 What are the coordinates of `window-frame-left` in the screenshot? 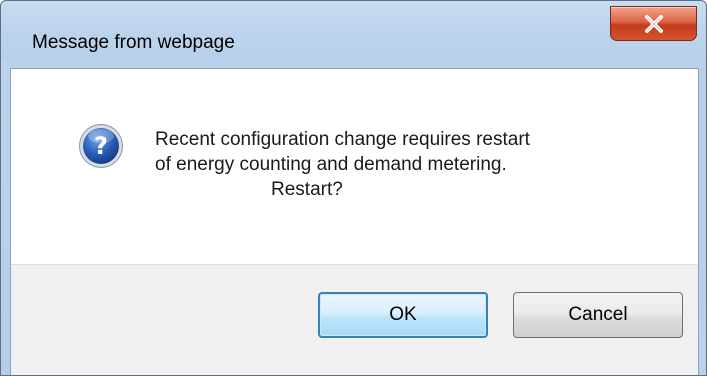 It's located at (5, 218).